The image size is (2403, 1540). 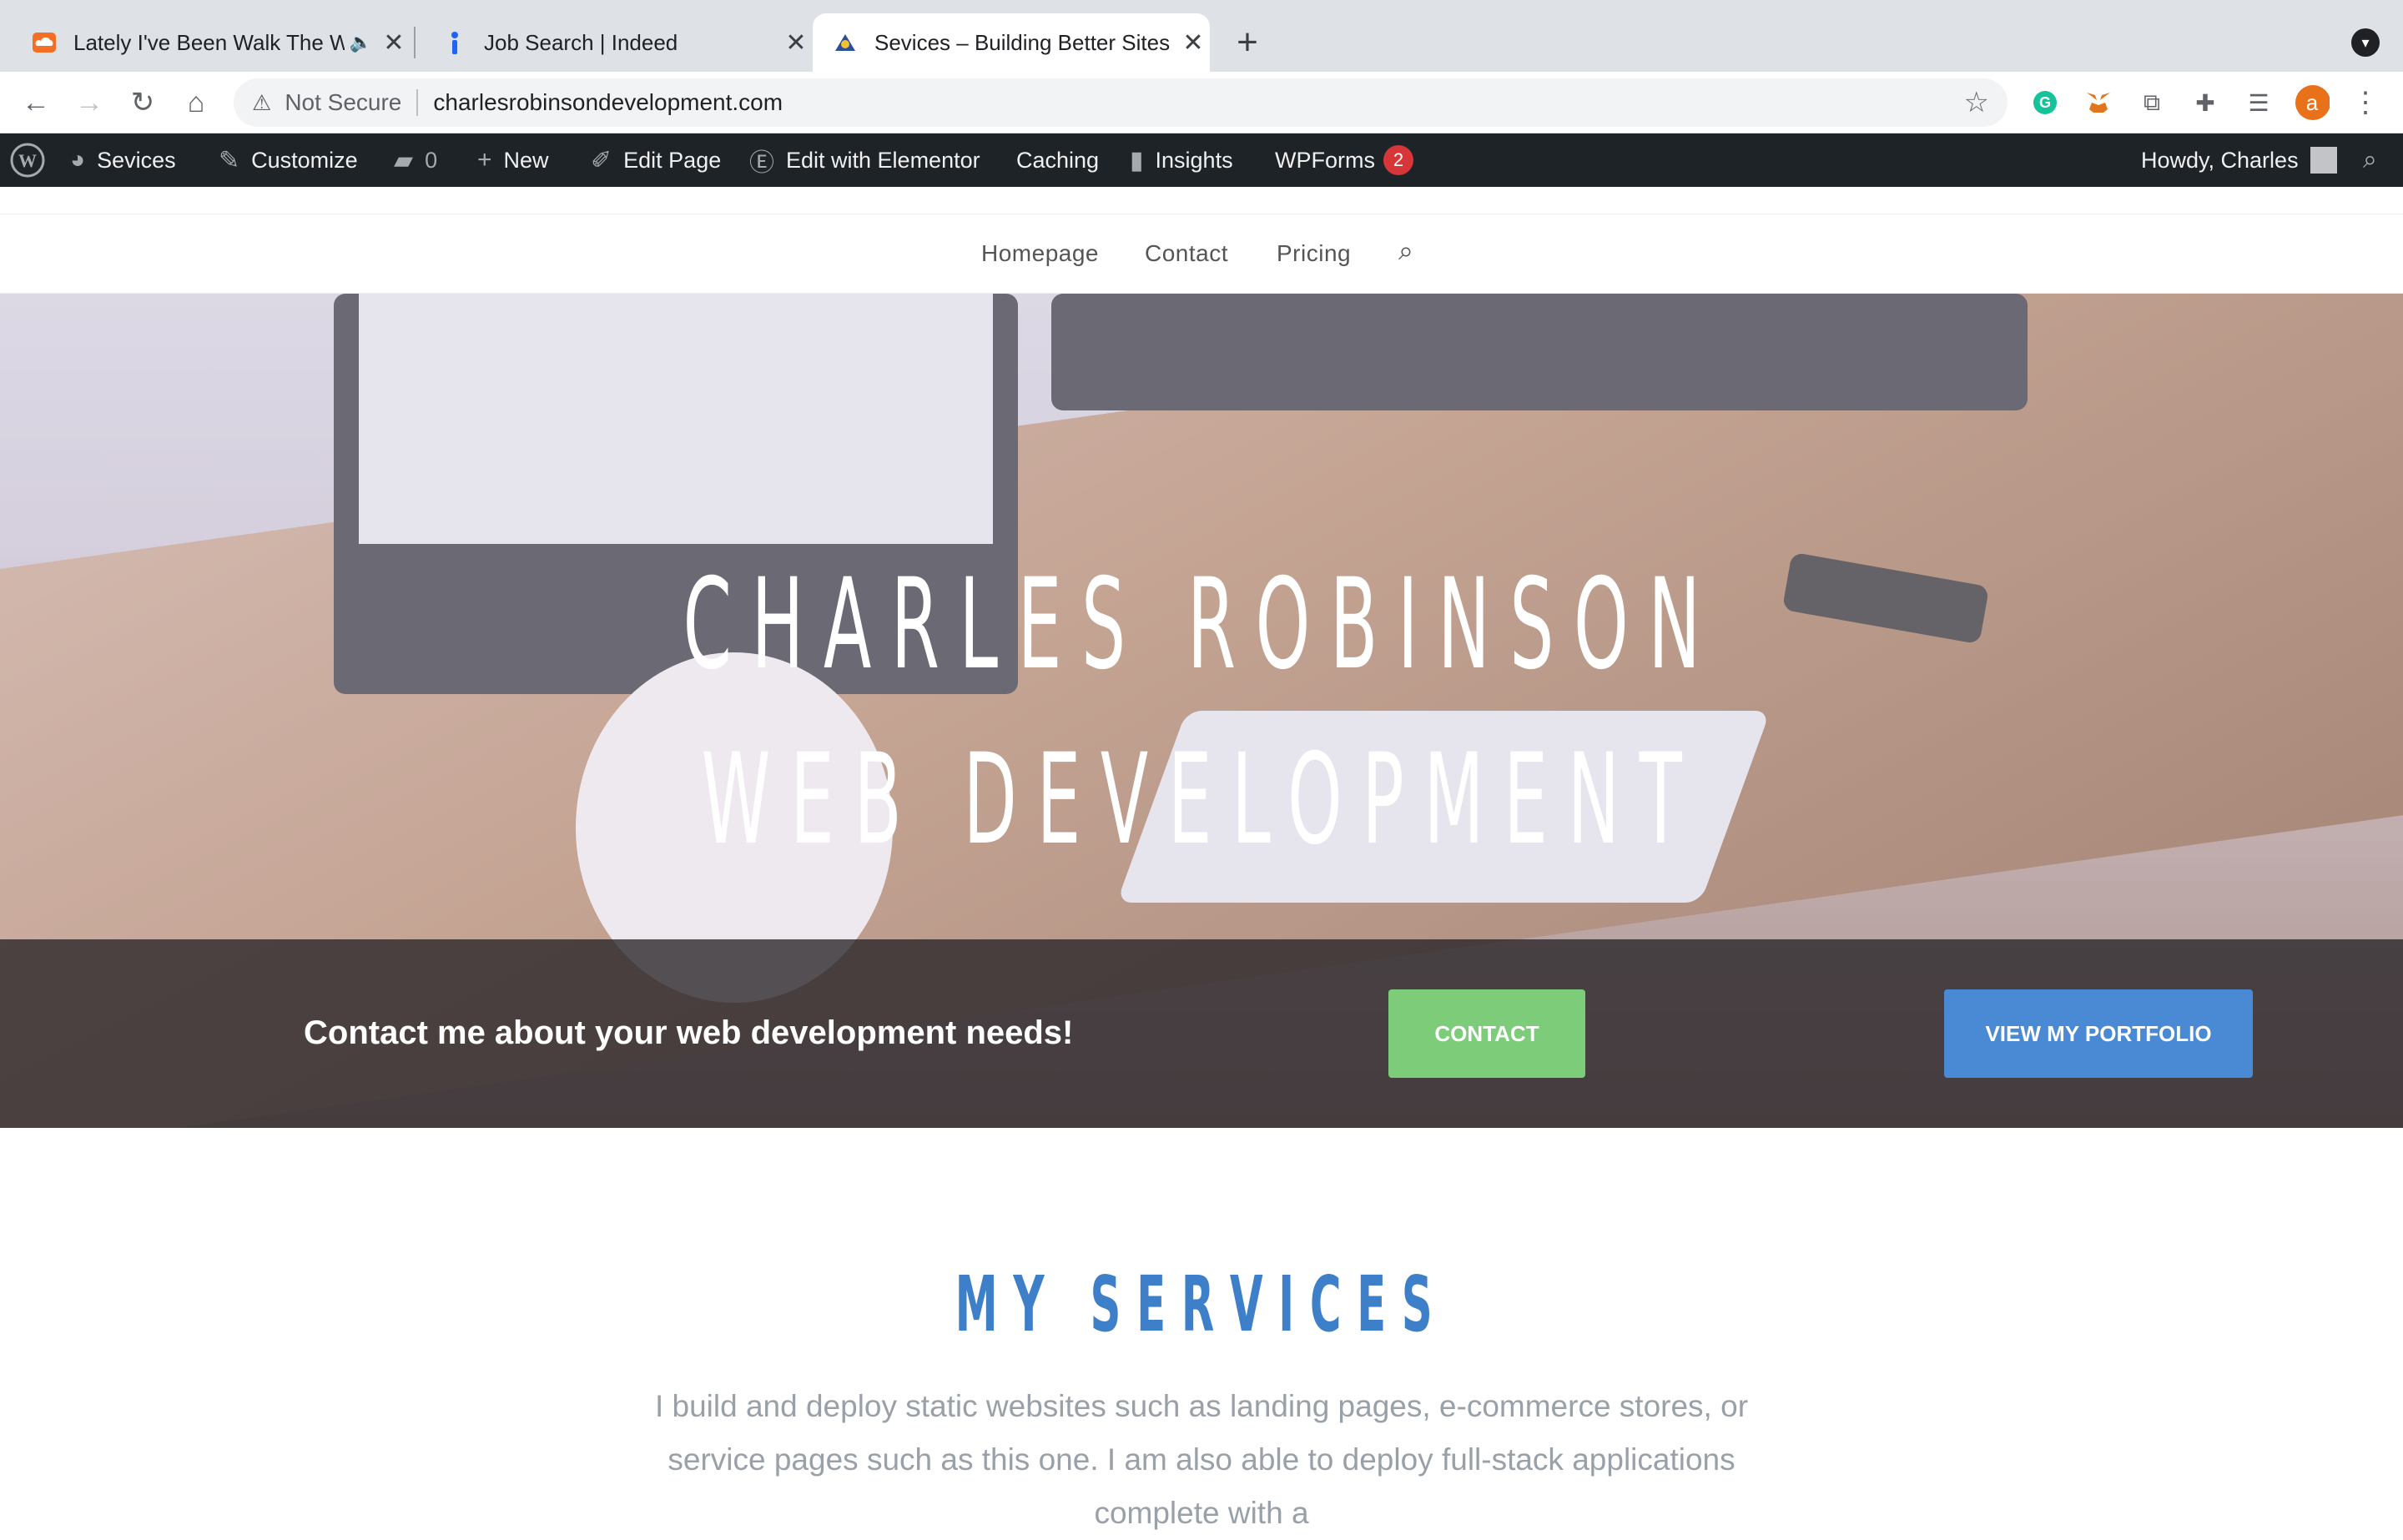 I want to click on nav-homepage: Homepage, so click(x=1040, y=253).